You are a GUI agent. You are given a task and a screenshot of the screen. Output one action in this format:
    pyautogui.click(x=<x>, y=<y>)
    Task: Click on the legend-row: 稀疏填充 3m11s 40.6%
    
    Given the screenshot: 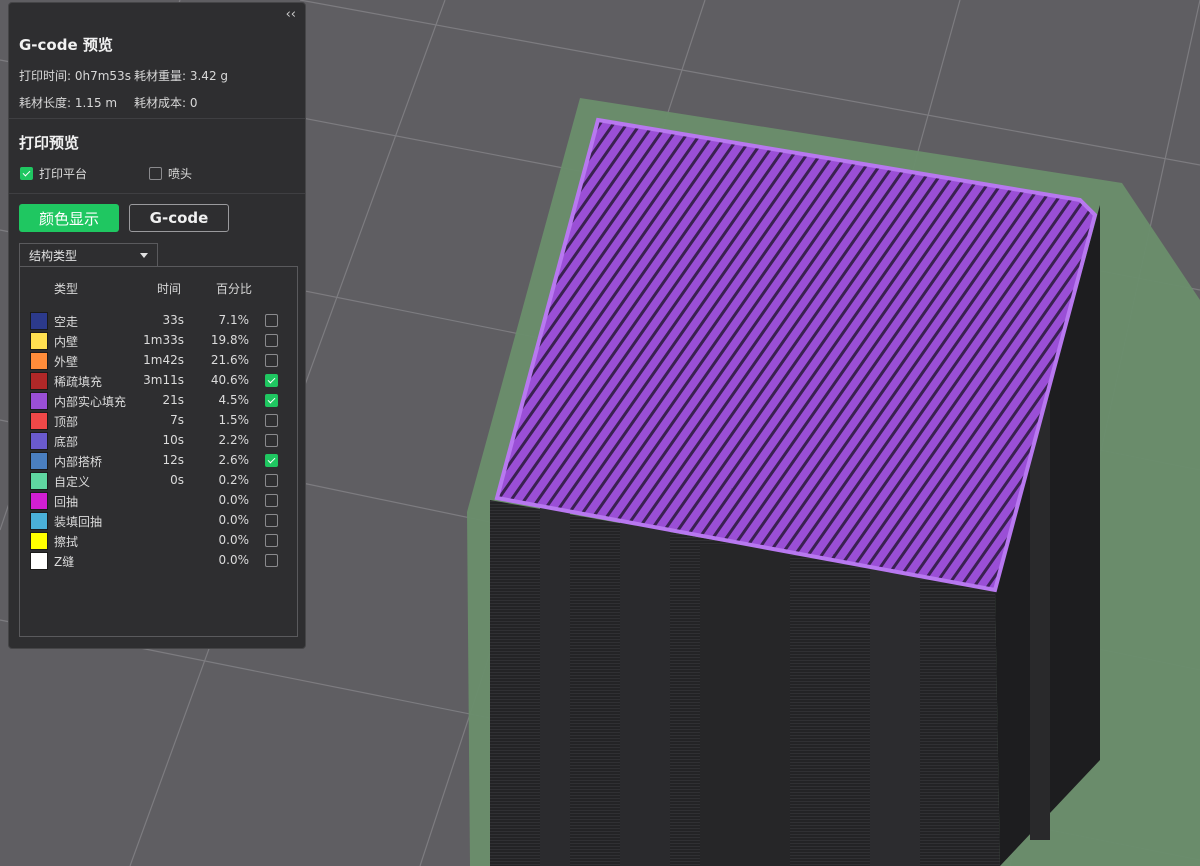 What is the action you would take?
    pyautogui.click(x=160, y=380)
    